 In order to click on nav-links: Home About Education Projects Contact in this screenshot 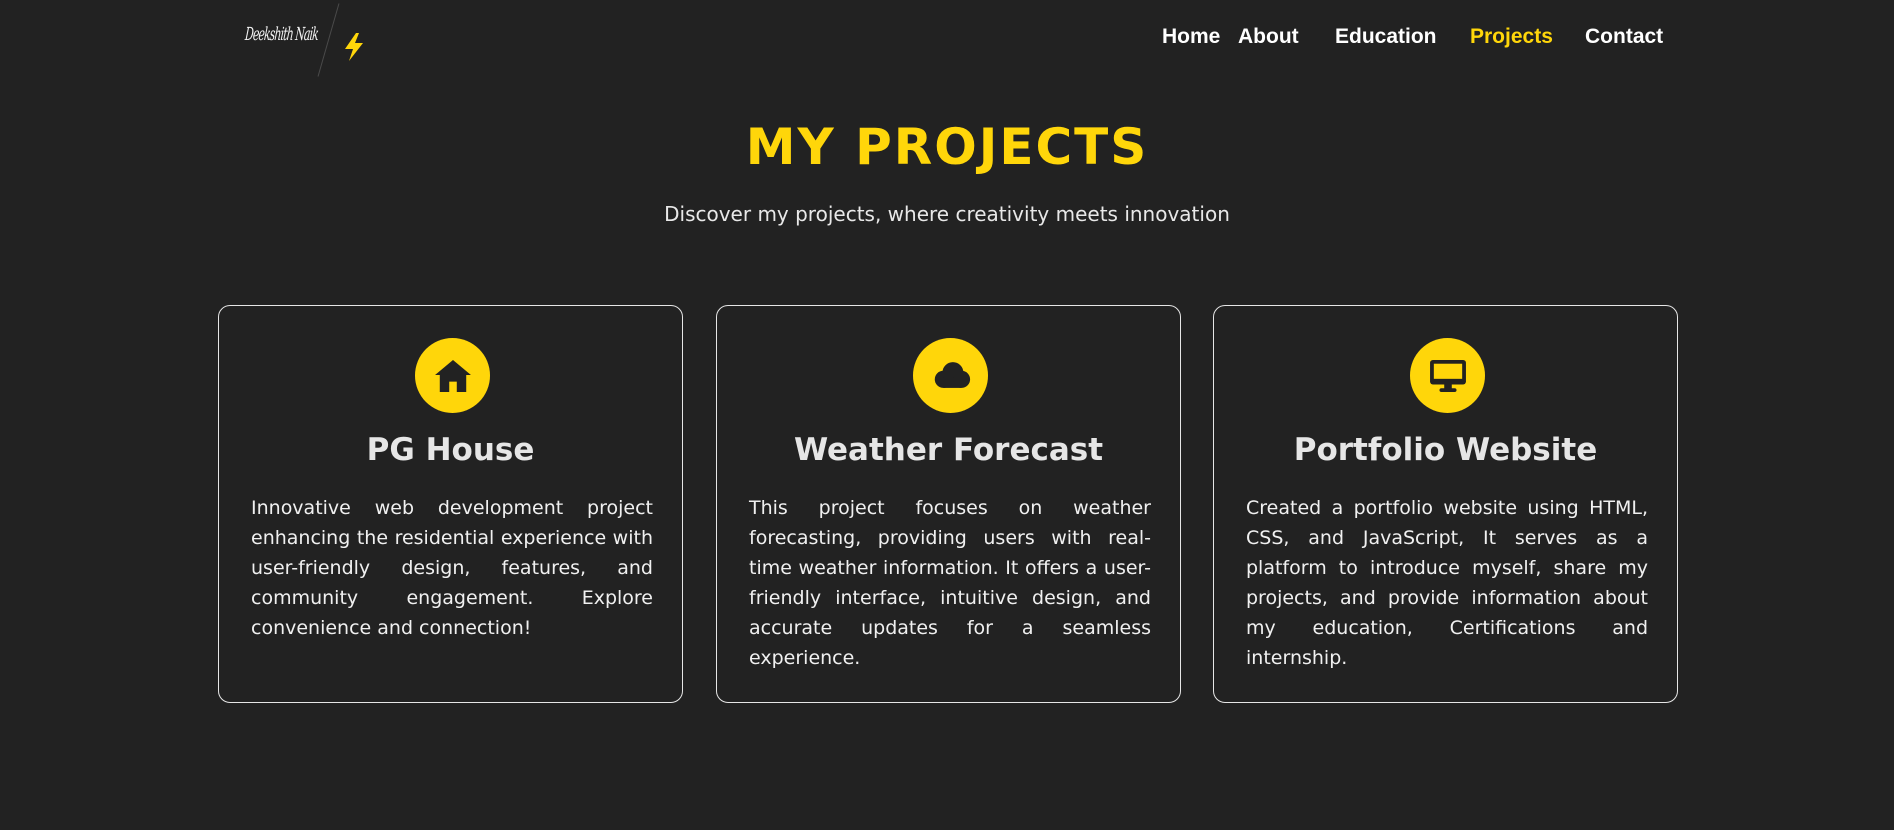, I will do `click(947, 40)`.